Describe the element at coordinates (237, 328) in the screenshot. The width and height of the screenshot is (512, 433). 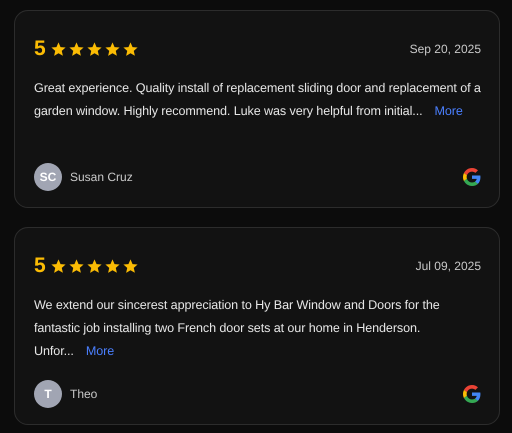
I see `review-text: We extend our sincerest appreciation to Hy Bar Window and Doors for the fantastic job installing two French door sets at our home in Henderson. Unfor... More` at that location.